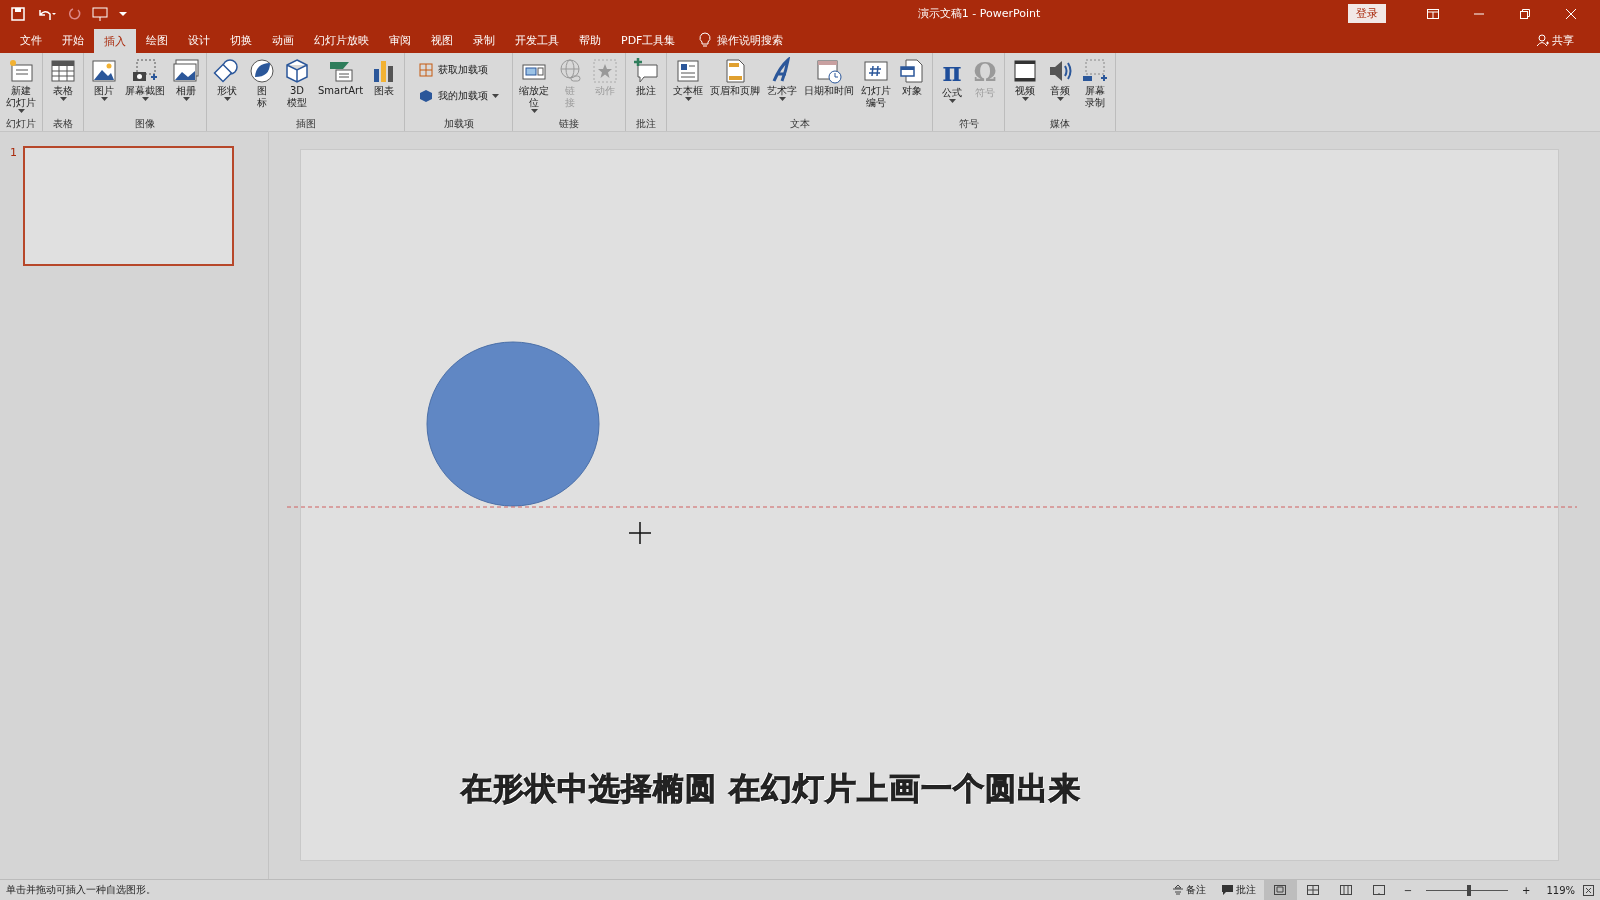  I want to click on notes-button: 备注, so click(1189, 890).